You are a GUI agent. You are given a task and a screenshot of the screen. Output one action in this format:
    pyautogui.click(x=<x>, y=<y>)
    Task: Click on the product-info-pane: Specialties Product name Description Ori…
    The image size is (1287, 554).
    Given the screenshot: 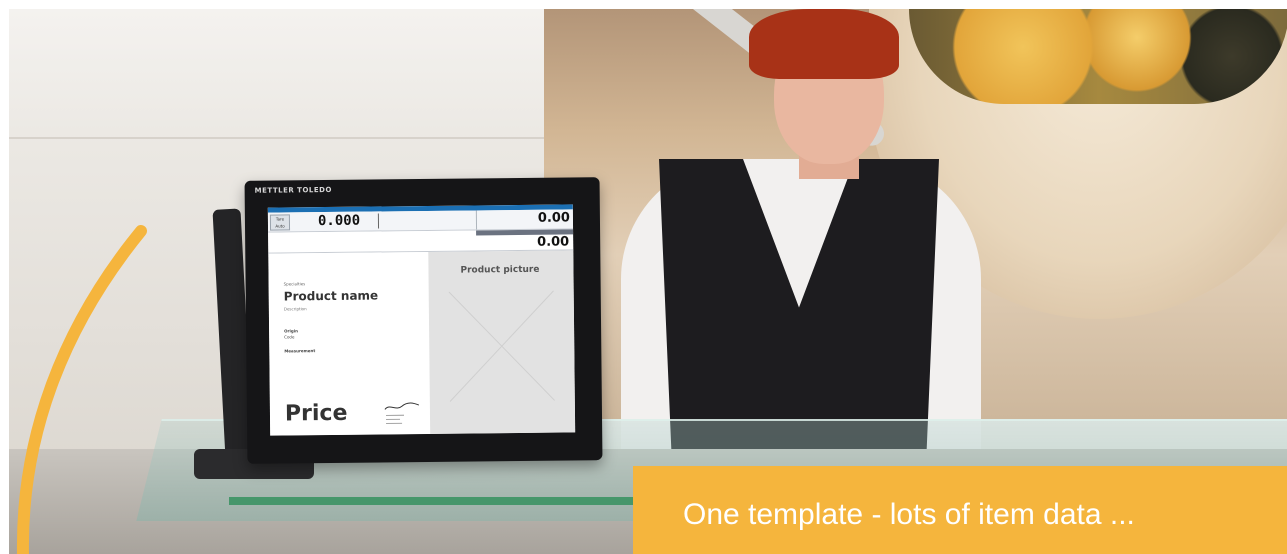 What is the action you would take?
    pyautogui.click(x=349, y=343)
    